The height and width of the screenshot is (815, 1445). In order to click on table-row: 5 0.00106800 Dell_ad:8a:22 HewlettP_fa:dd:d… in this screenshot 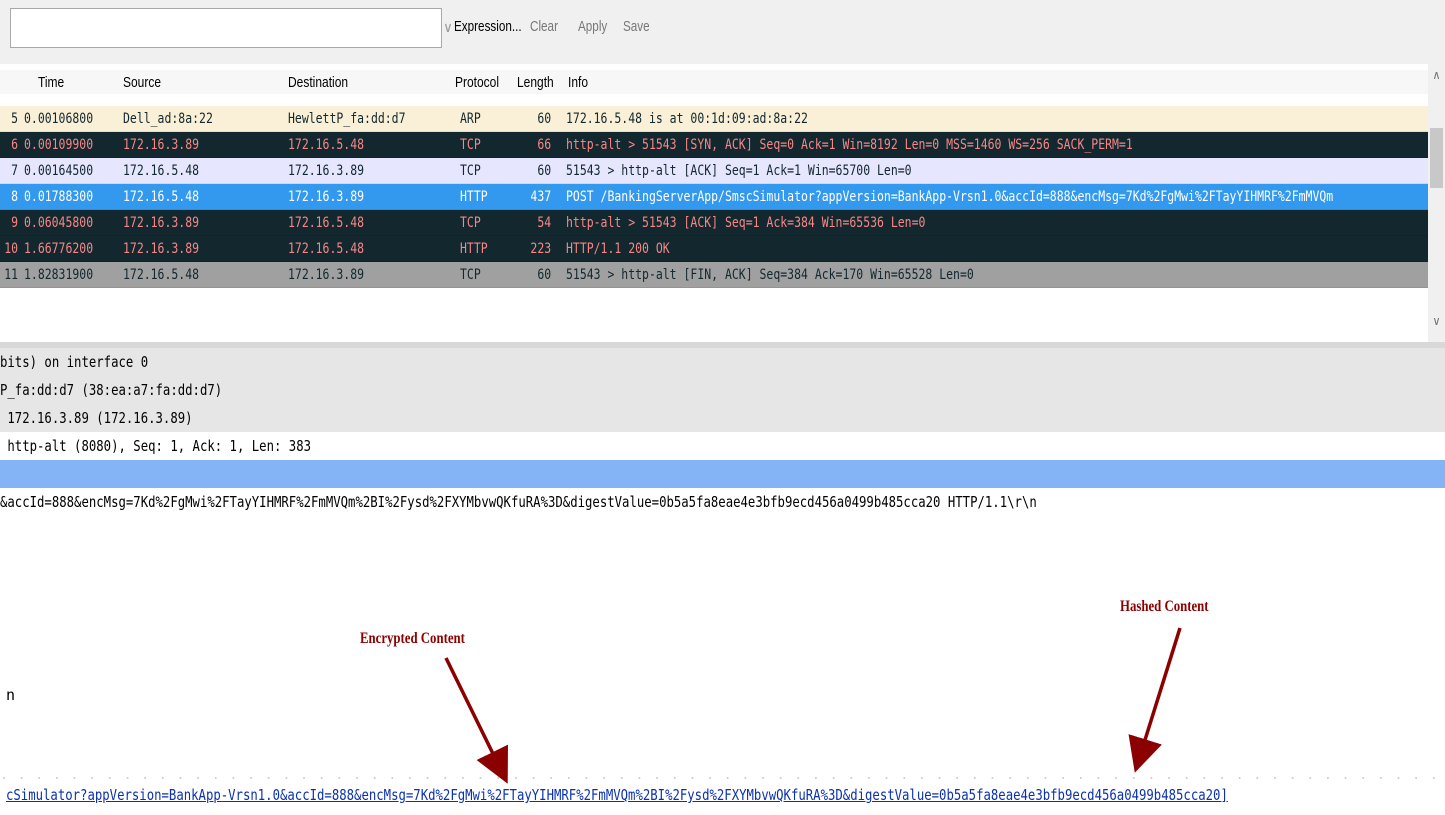, I will do `click(714, 119)`.